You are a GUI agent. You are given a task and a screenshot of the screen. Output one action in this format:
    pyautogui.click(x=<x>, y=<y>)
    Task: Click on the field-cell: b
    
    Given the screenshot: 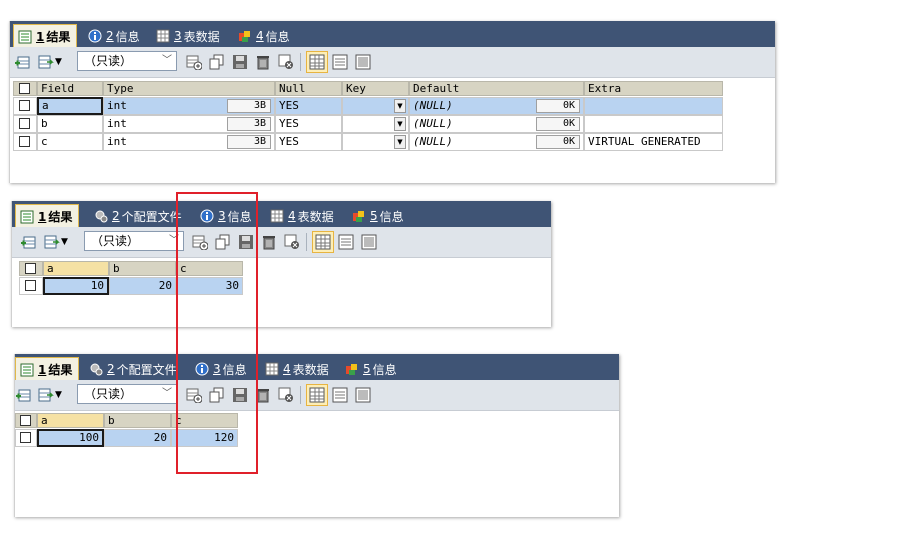 What is the action you would take?
    pyautogui.click(x=70, y=124)
    